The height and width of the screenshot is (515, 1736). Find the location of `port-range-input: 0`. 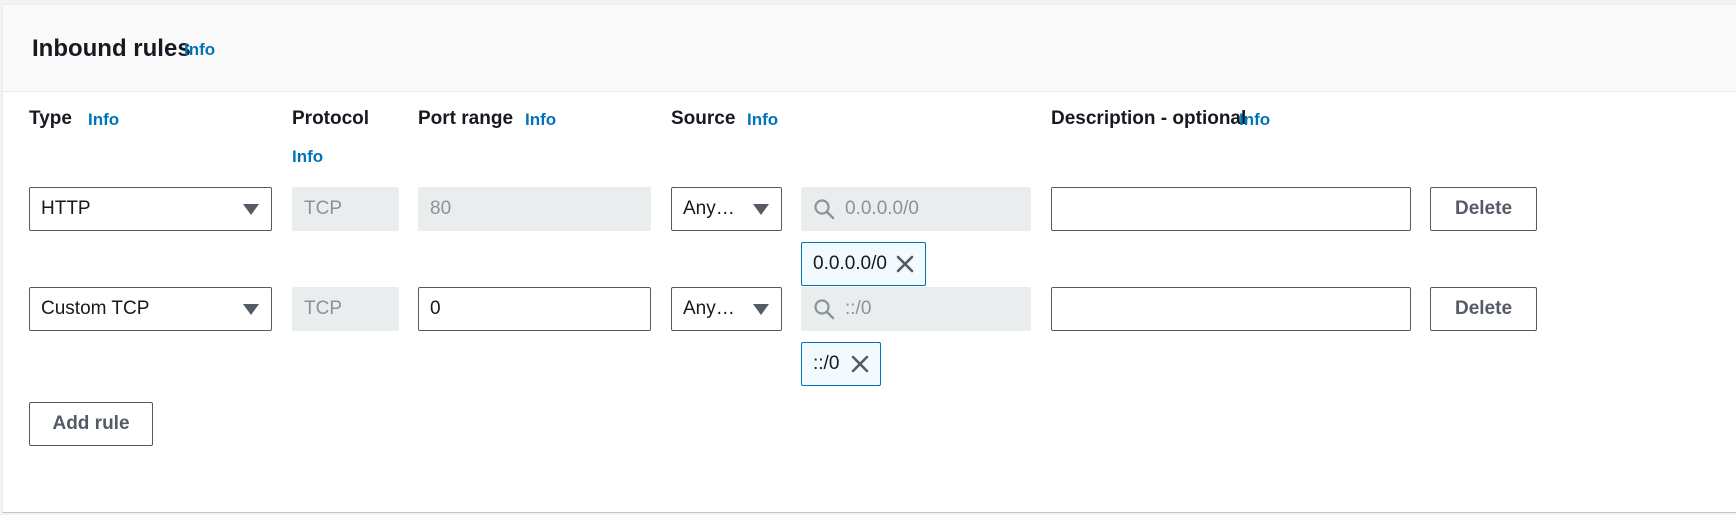

port-range-input: 0 is located at coordinates (534, 309).